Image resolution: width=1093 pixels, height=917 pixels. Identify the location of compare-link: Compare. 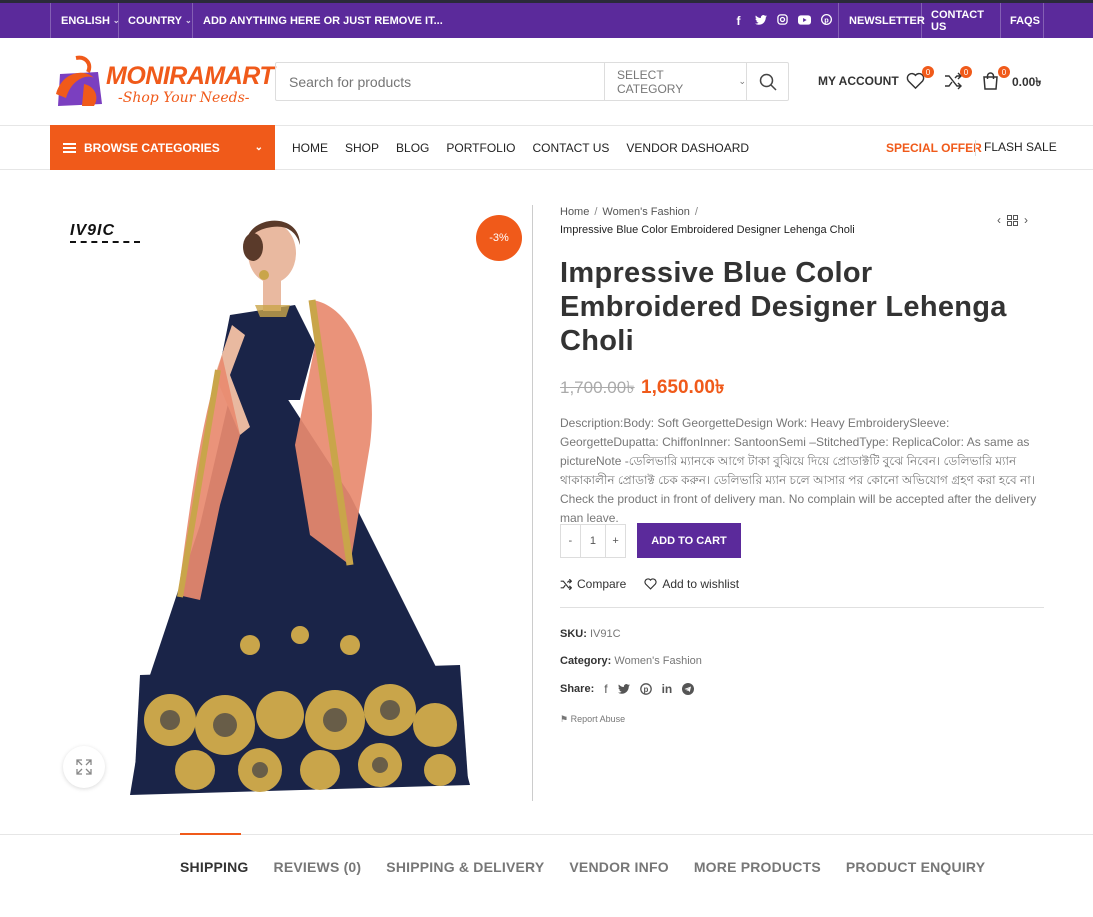
(593, 584).